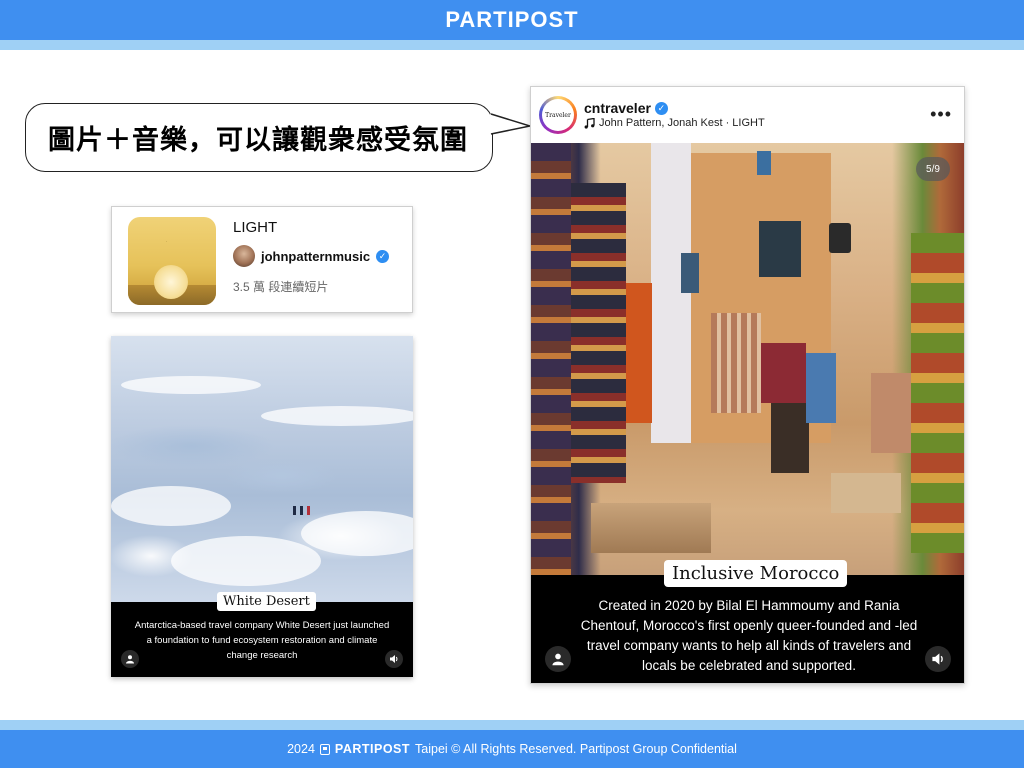 The height and width of the screenshot is (768, 1024). What do you see at coordinates (933, 169) in the screenshot?
I see `slide-counter: 5/9` at bounding box center [933, 169].